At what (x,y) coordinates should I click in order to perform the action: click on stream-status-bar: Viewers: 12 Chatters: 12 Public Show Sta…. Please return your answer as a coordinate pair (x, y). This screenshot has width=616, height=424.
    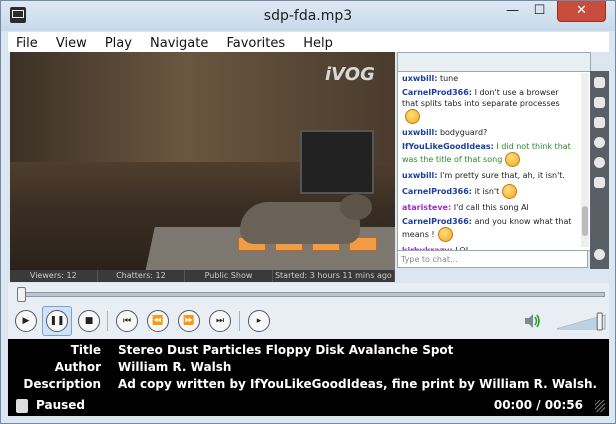
    Looking at the image, I should click on (202, 276).